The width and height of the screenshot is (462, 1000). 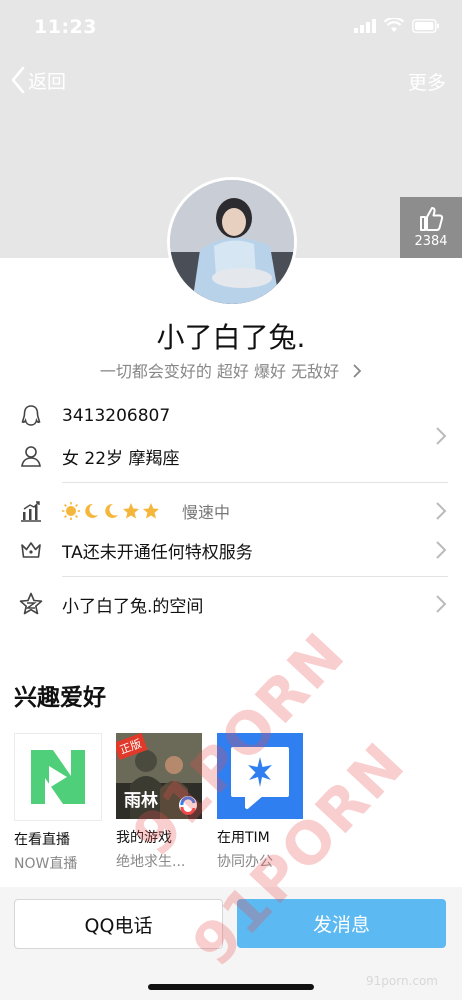 I want to click on chevron-left-icon, so click(x=18, y=80).